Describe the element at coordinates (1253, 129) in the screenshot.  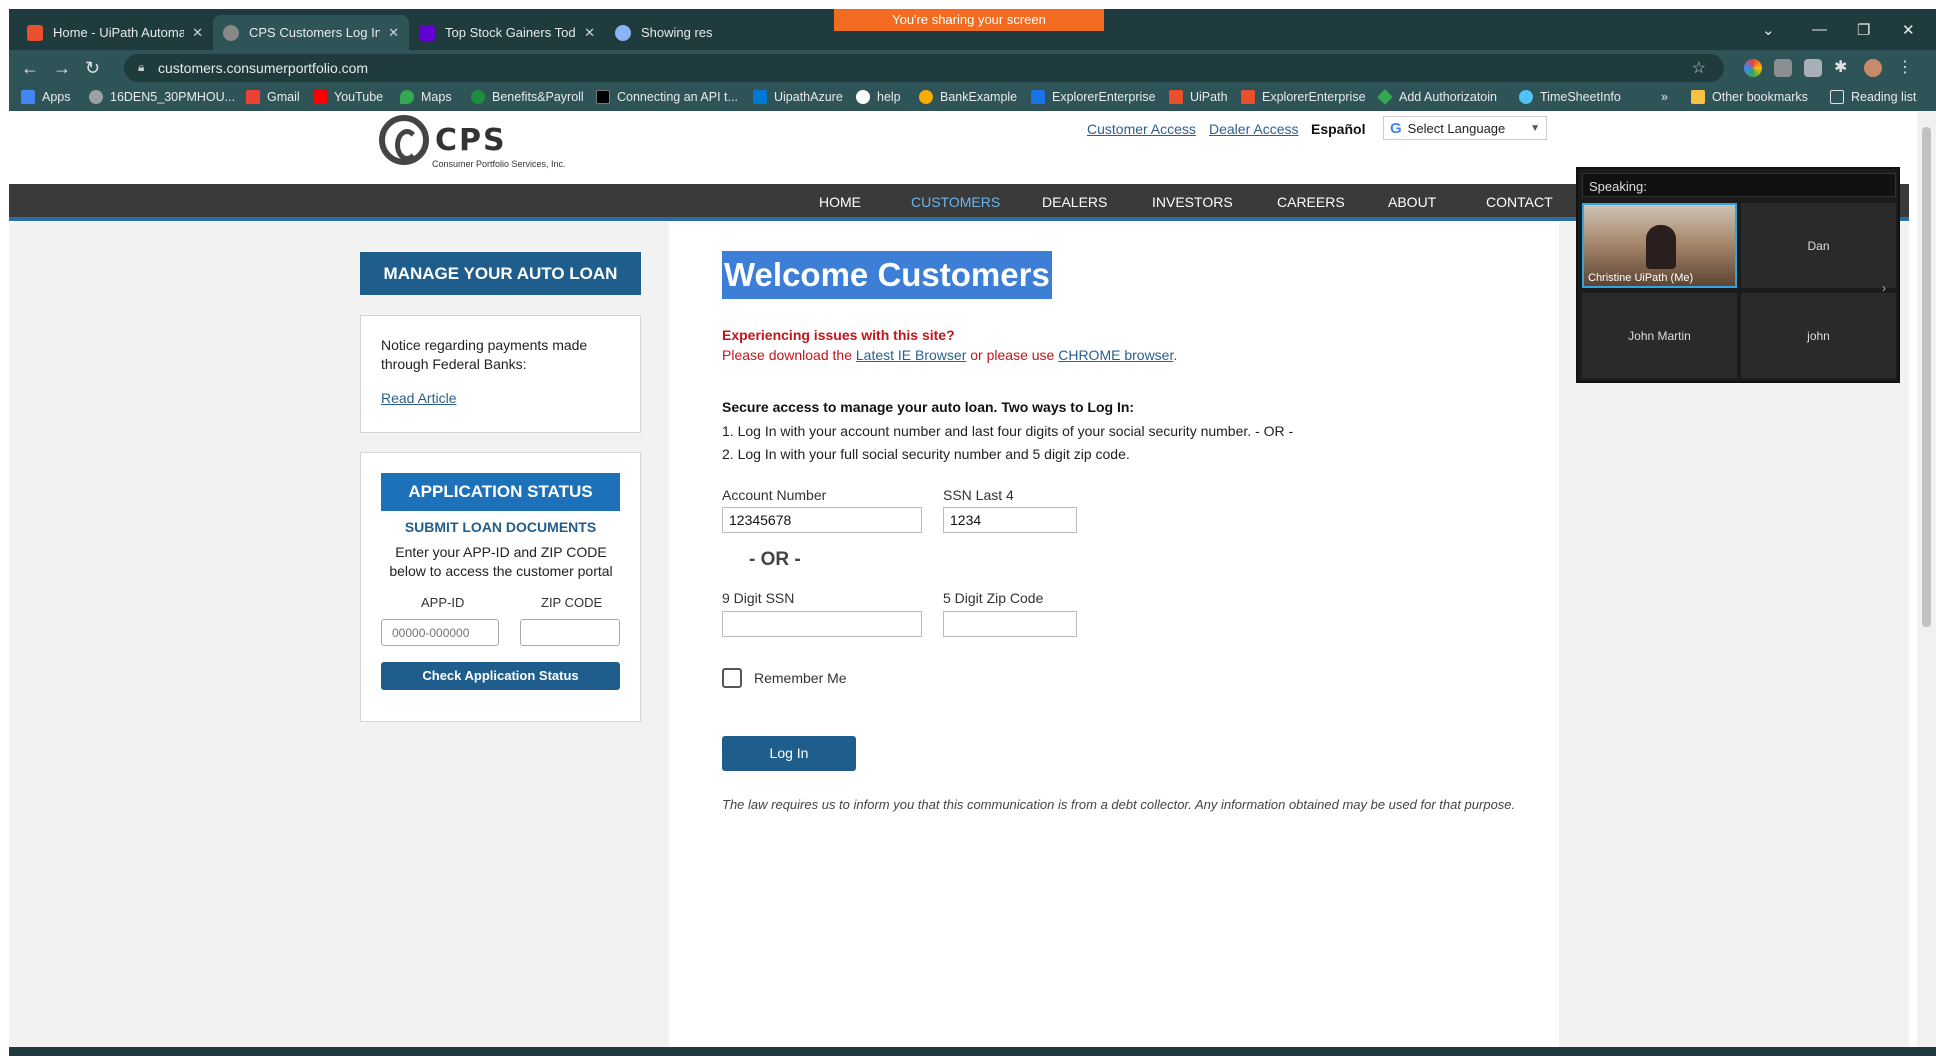
I see `dealer-access-link: Dealer Access` at that location.